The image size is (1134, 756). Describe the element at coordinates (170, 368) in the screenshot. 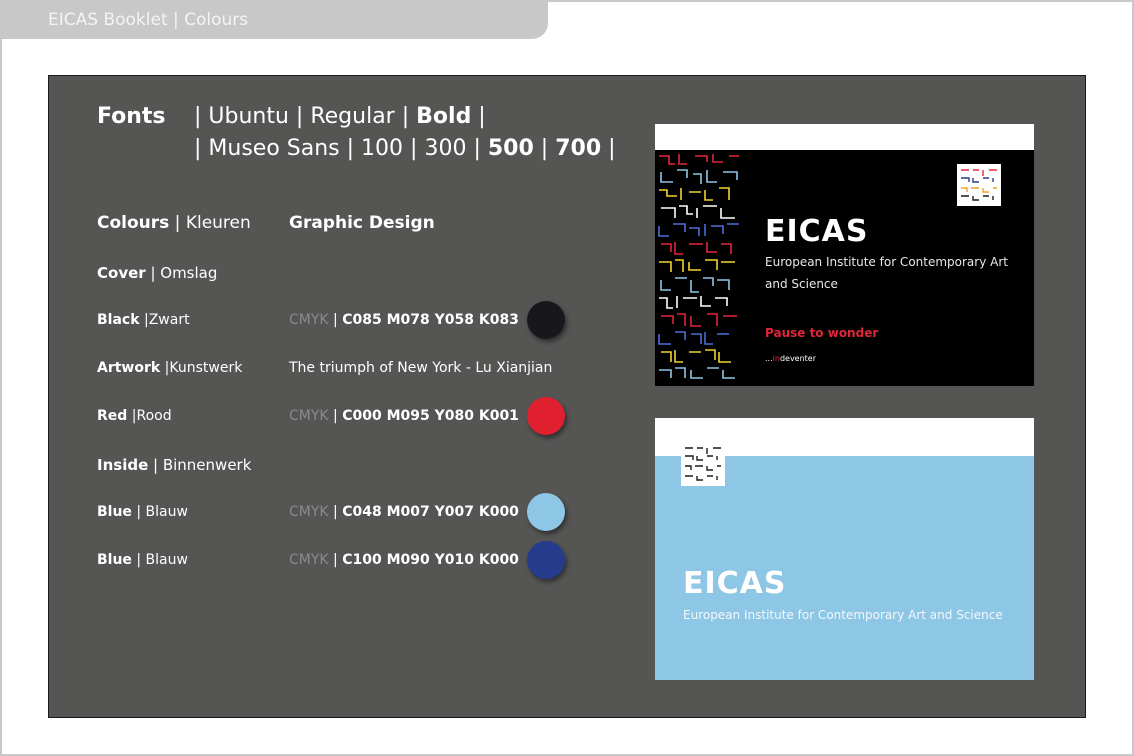

I see `artwork-label: Artwork |Kunstwerk` at that location.